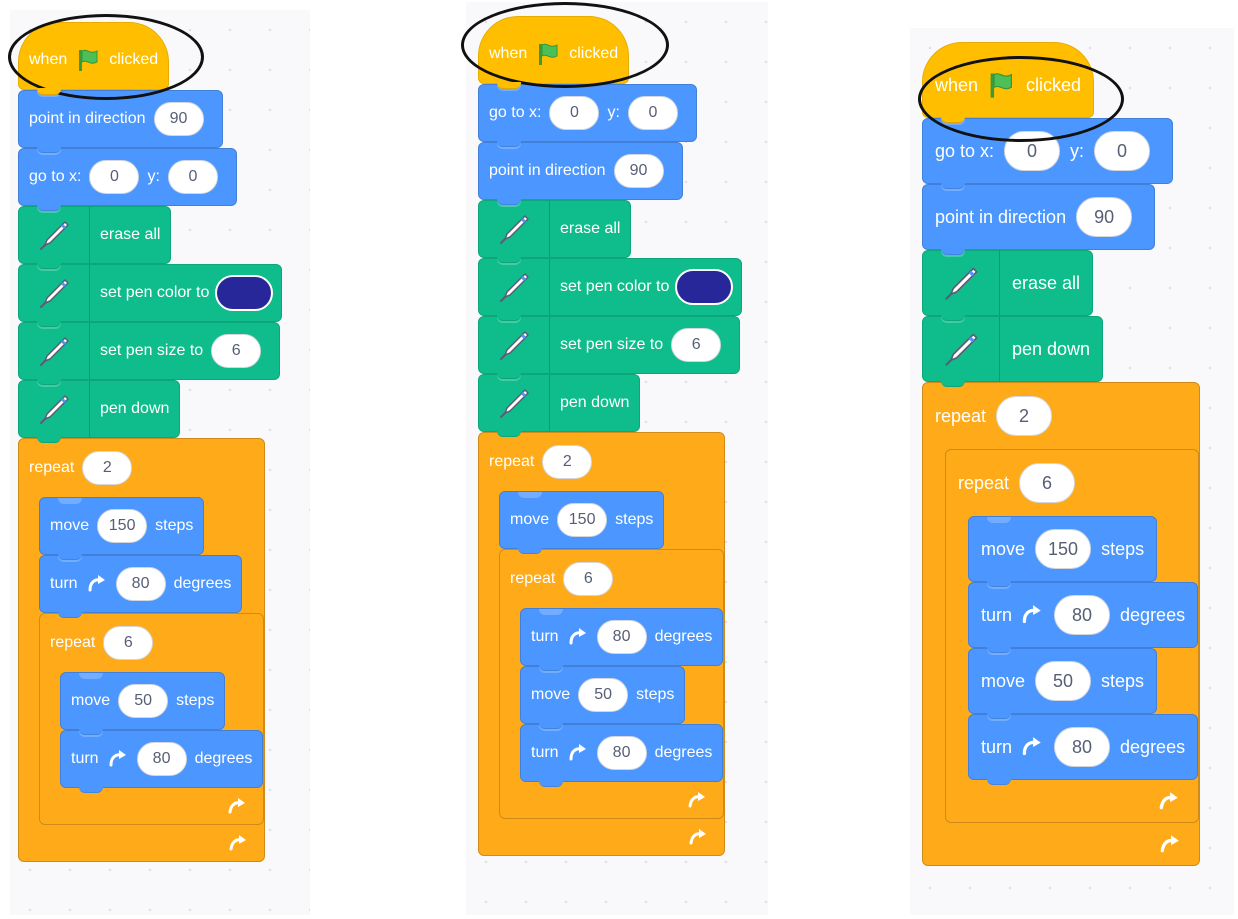 The height and width of the screenshot is (919, 1238). I want to click on repeat-outer-block: repeat 2 move 150 steps turn 80 degrees, so click(142, 650).